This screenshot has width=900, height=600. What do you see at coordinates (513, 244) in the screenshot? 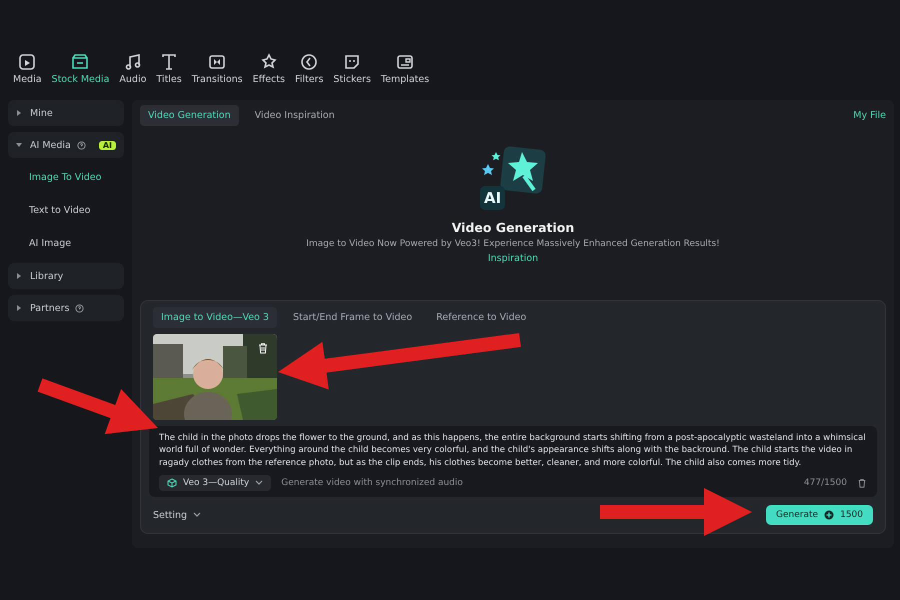
I see `hero-subtitle: Image to Video Now Powered by Veo3! Experience Massively Enhanced Generation Results!` at bounding box center [513, 244].